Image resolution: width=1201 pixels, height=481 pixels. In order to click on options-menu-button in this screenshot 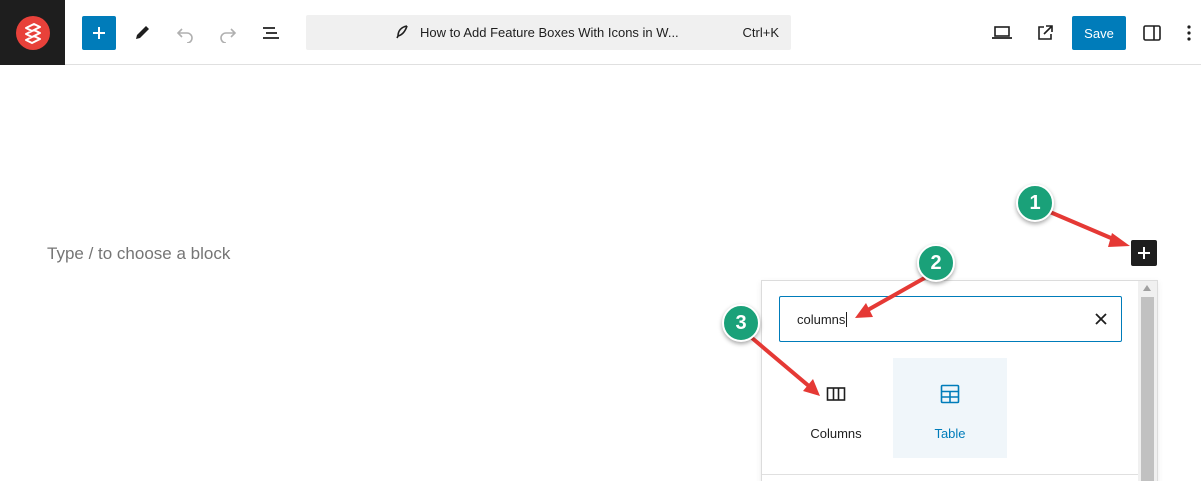, I will do `click(1189, 33)`.